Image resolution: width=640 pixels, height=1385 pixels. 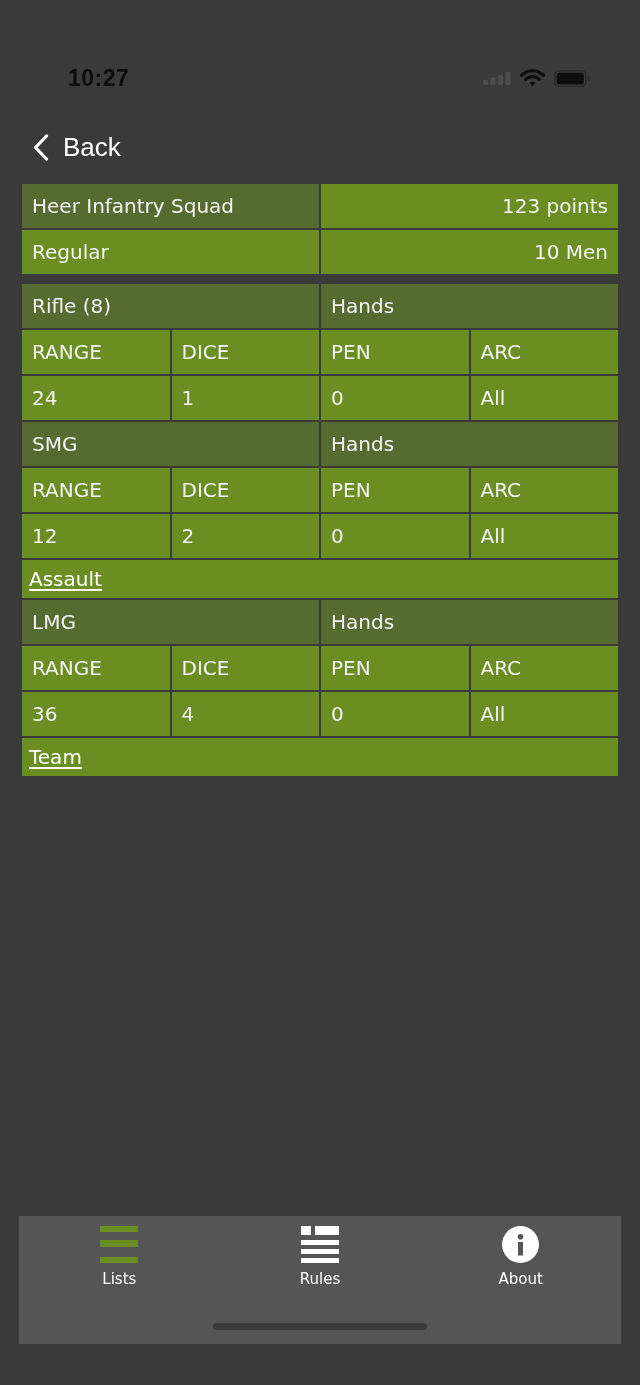 What do you see at coordinates (245, 536) in the screenshot?
I see `stat-value-cell: 2` at bounding box center [245, 536].